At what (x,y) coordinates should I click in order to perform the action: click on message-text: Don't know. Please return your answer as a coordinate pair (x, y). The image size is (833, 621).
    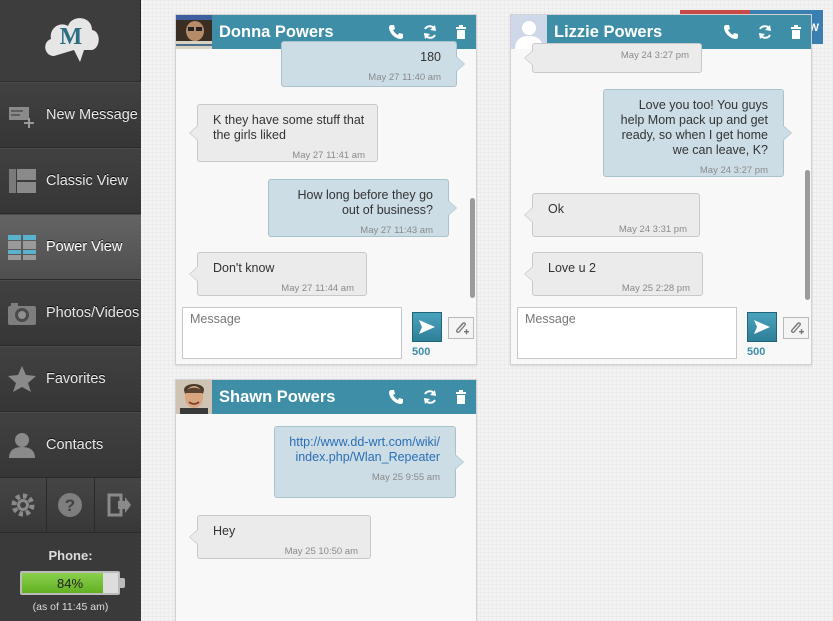
    Looking at the image, I should click on (244, 268).